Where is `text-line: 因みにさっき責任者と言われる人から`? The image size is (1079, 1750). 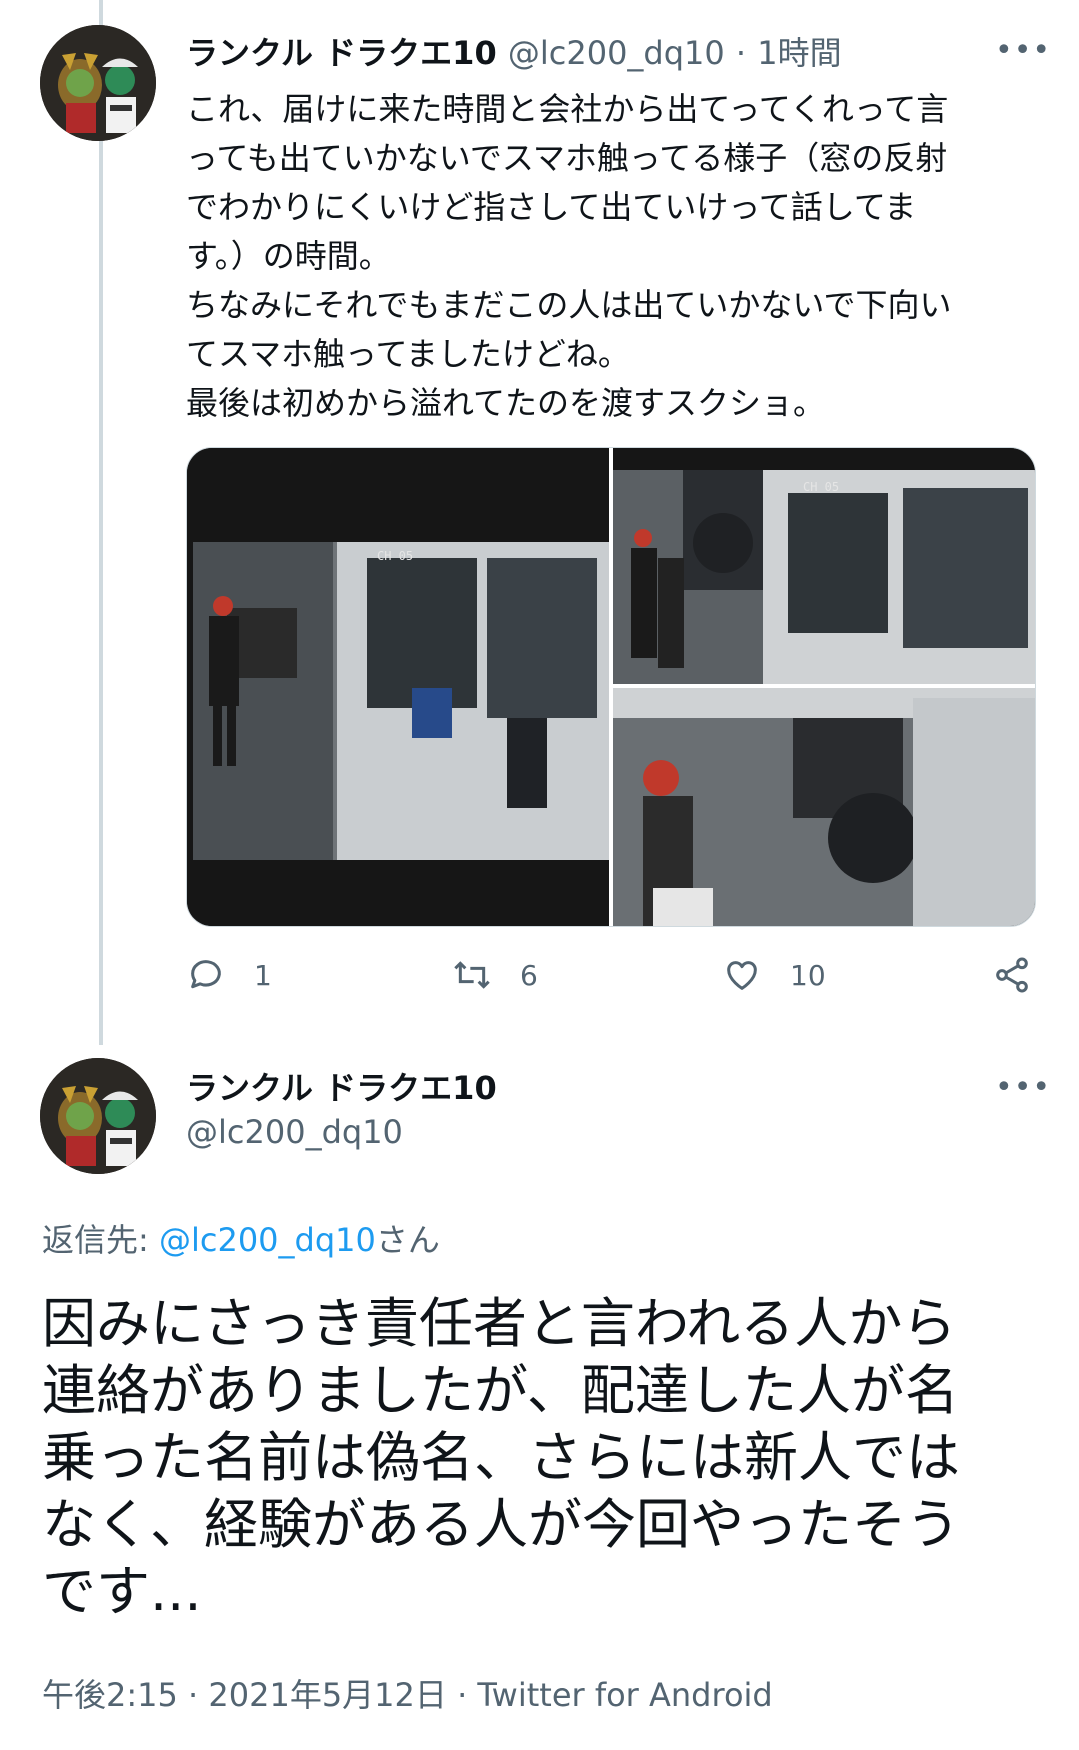
text-line: 因みにさっき責任者と言われる人から is located at coordinates (499, 1323).